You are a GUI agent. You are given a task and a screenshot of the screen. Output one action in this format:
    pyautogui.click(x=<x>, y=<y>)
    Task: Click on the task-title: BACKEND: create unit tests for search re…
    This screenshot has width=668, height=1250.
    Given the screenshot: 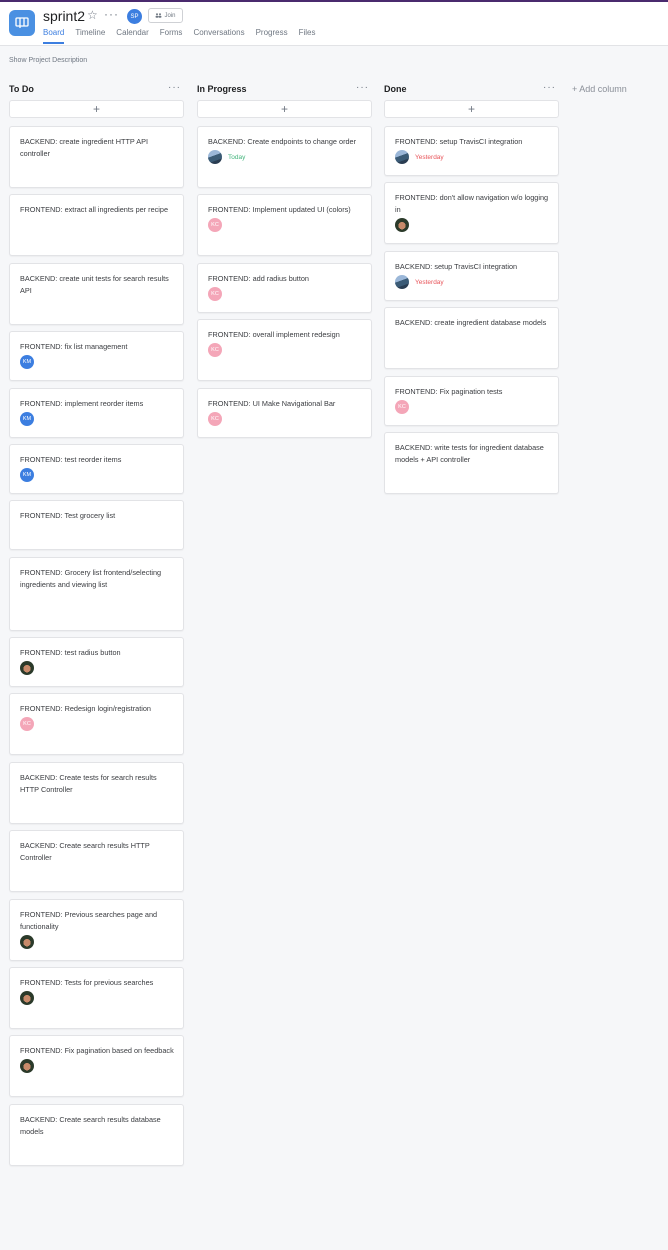 What is the action you would take?
    pyautogui.click(x=94, y=284)
    